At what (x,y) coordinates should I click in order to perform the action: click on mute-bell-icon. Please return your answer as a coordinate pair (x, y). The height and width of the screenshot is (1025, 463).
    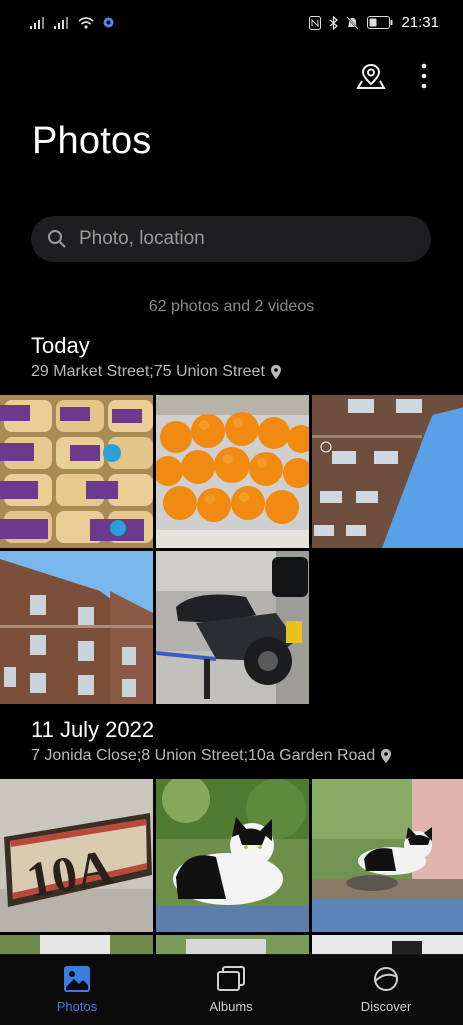
    Looking at the image, I should click on (353, 22).